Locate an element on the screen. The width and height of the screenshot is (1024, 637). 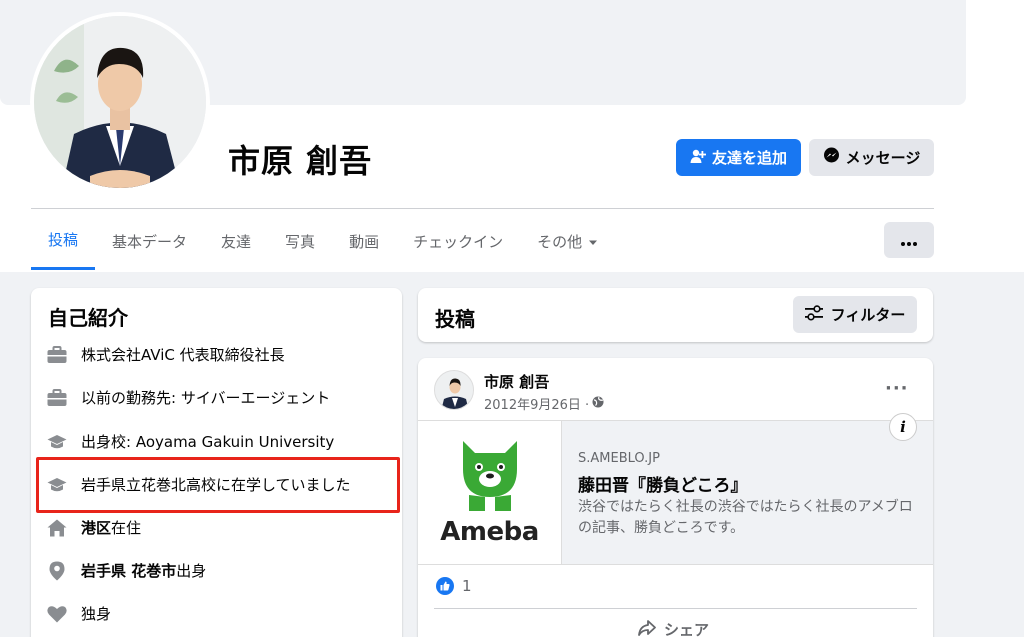
tab-label: 写真 is located at coordinates (300, 241).